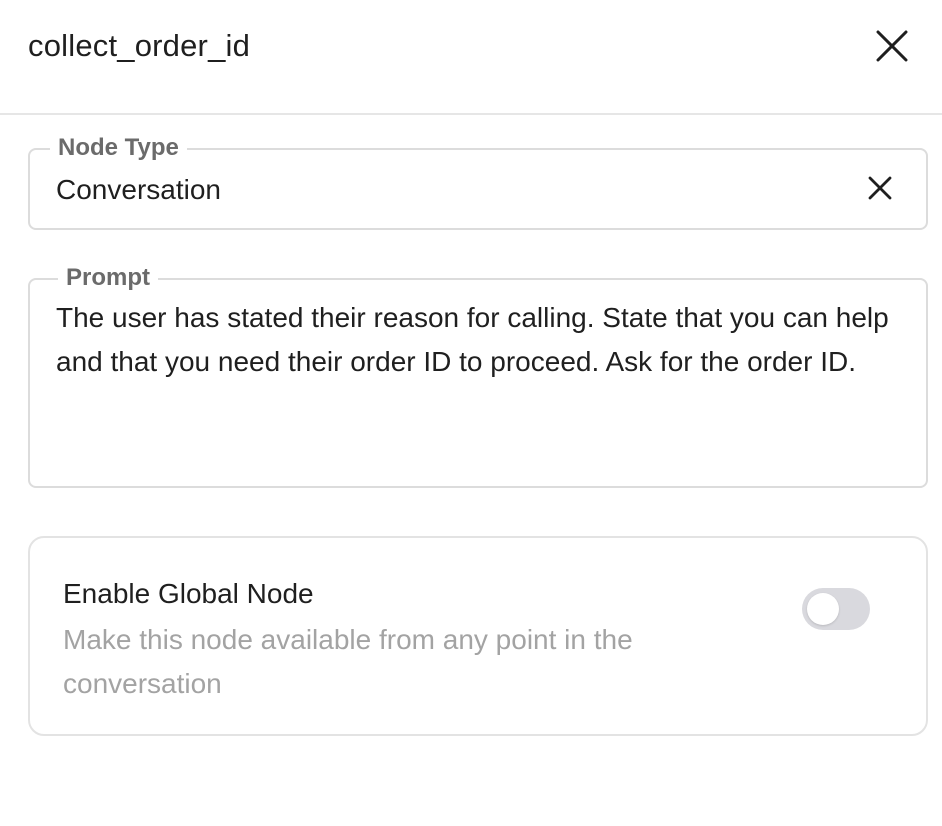 This screenshot has width=942, height=826. I want to click on close-panel-button, so click(892, 46).